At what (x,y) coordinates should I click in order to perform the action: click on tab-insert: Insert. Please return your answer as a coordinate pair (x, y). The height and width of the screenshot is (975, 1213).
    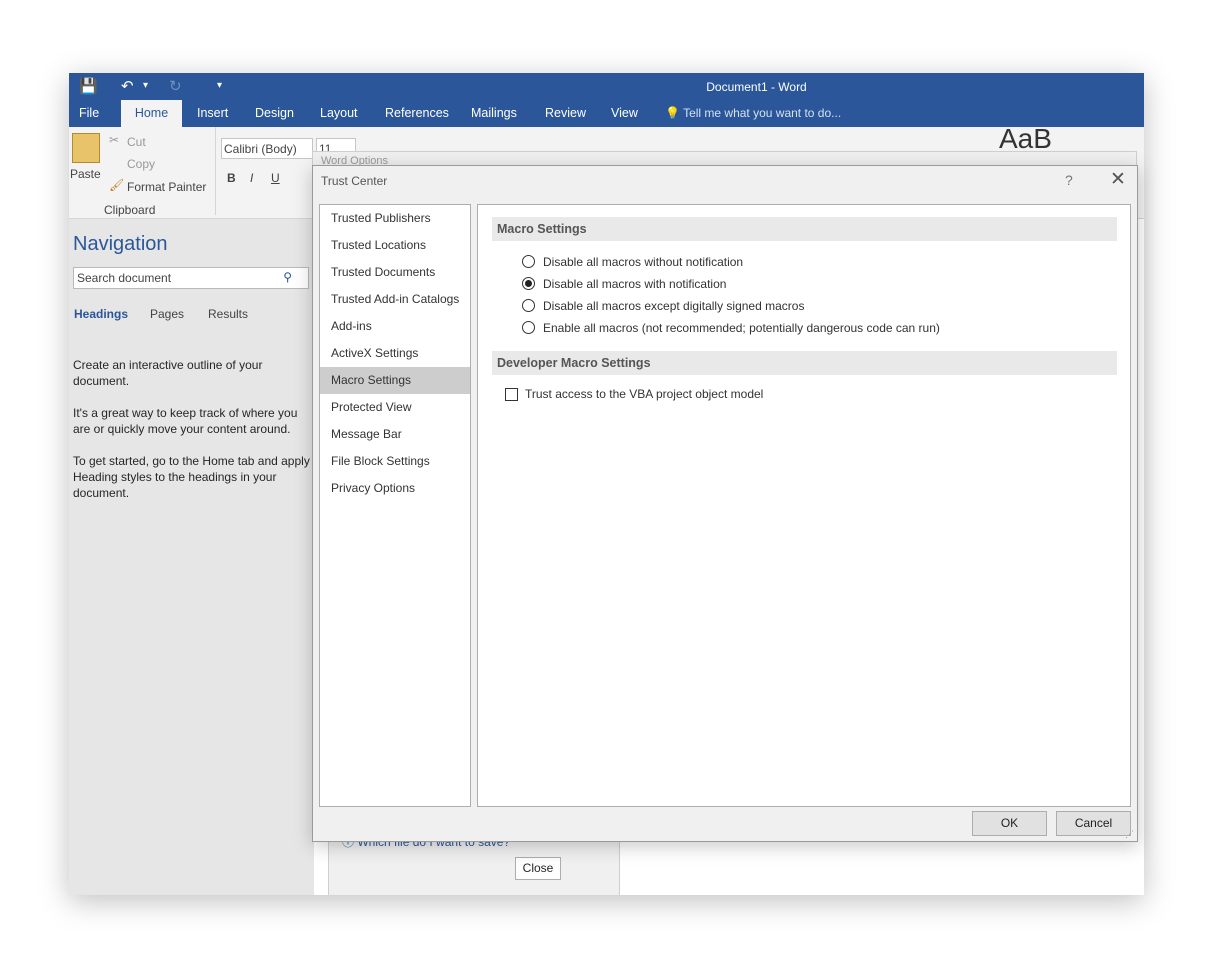
    Looking at the image, I should click on (212, 113).